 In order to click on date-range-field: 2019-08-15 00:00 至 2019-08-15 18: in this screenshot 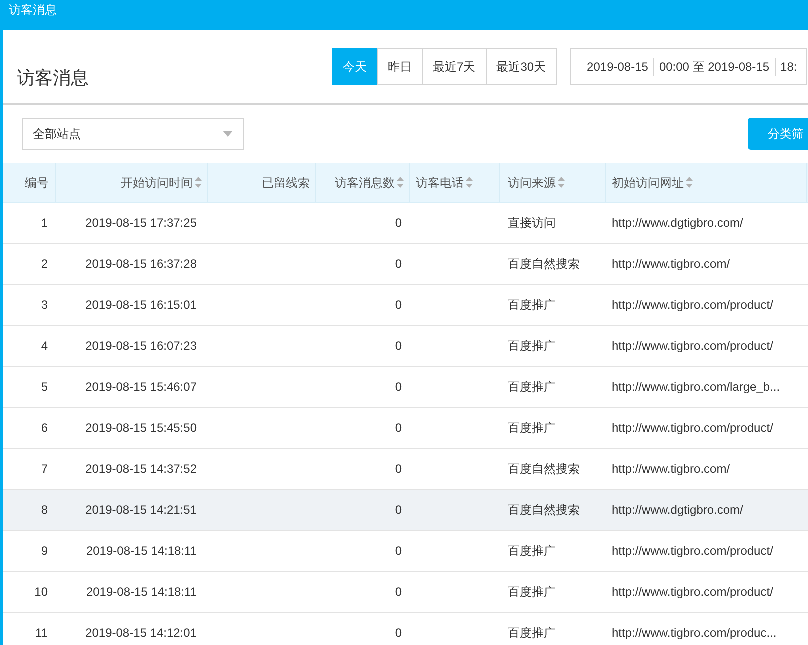, I will do `click(689, 66)`.